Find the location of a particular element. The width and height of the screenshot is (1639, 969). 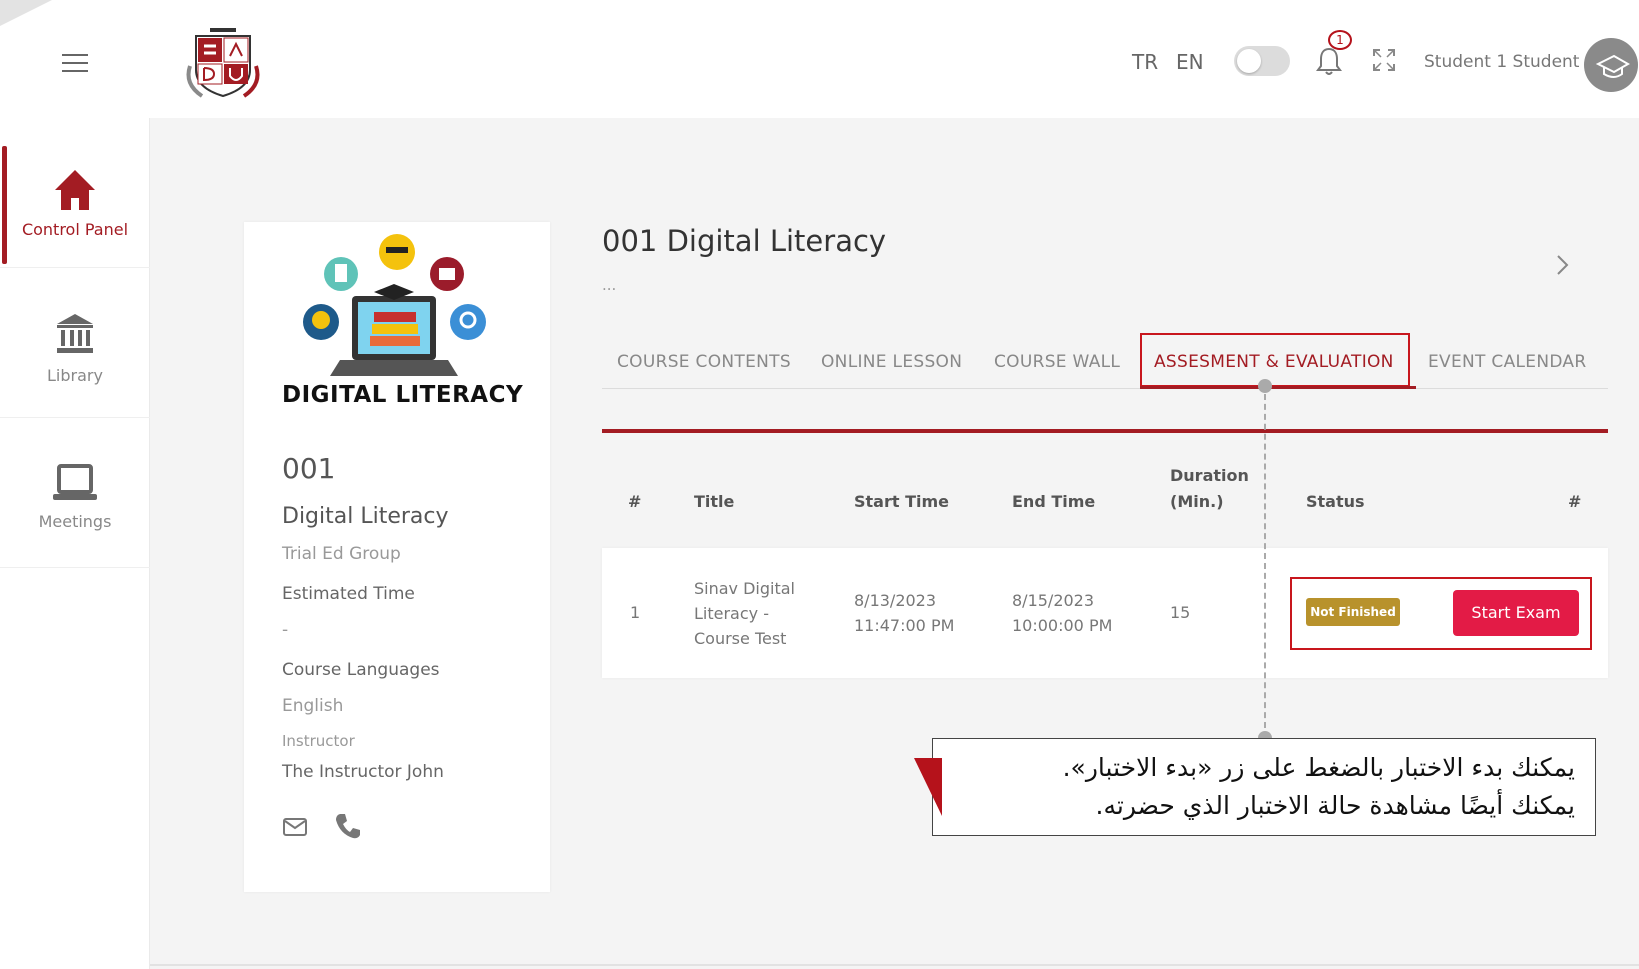

notification-badge: 1 is located at coordinates (1340, 40).